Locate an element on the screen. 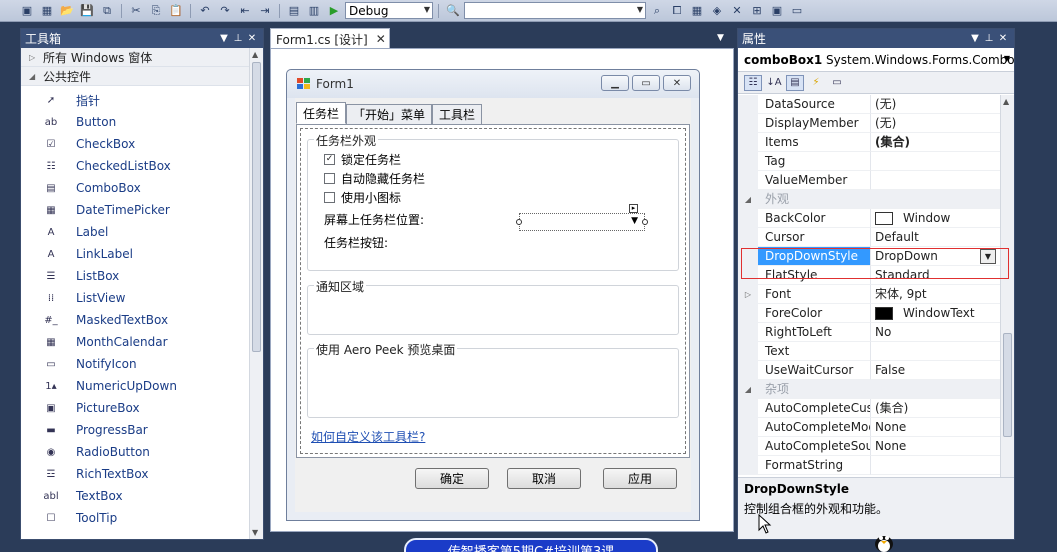  toolbox-scrollbar: ▲ ▼ is located at coordinates (256, 293).